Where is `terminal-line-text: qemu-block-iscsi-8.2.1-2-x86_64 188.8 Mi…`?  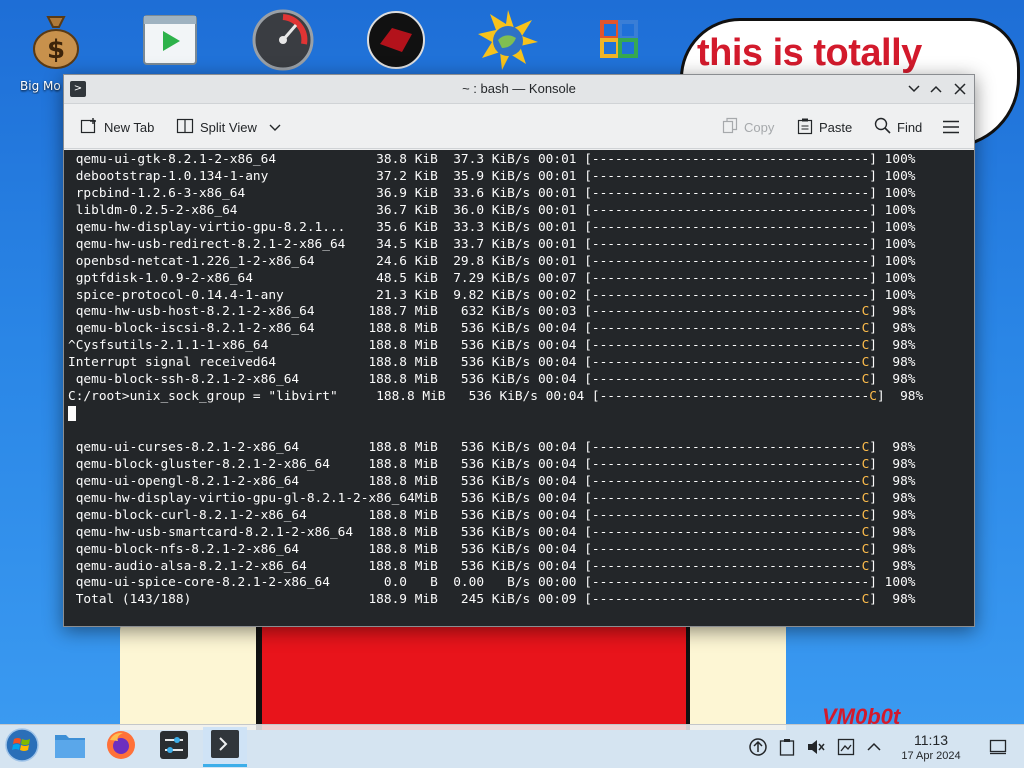 terminal-line-text: qemu-block-iscsi-8.2.1-2-x86_64 188.8 Mi… is located at coordinates (465, 329).